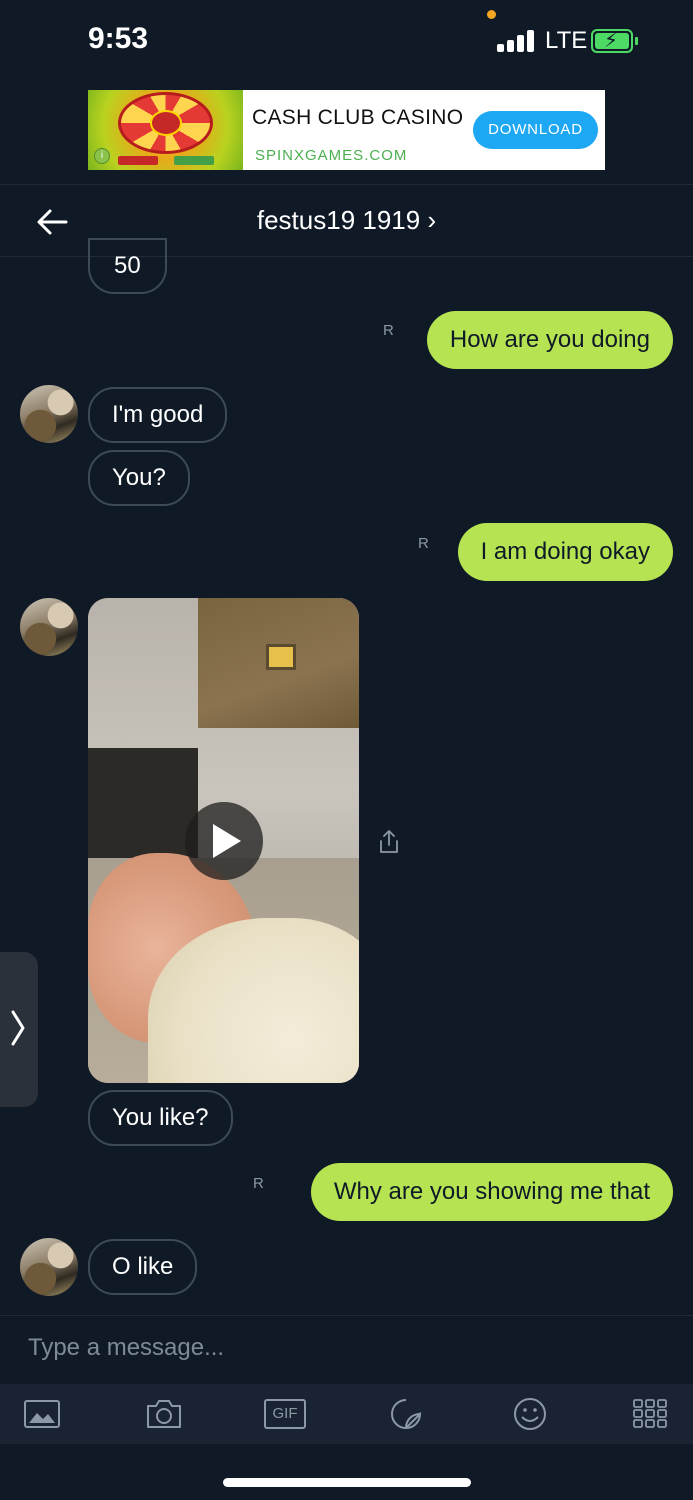 The image size is (693, 1500). I want to click on ad-subtitle: SPINXGAMES.COM, so click(331, 155).